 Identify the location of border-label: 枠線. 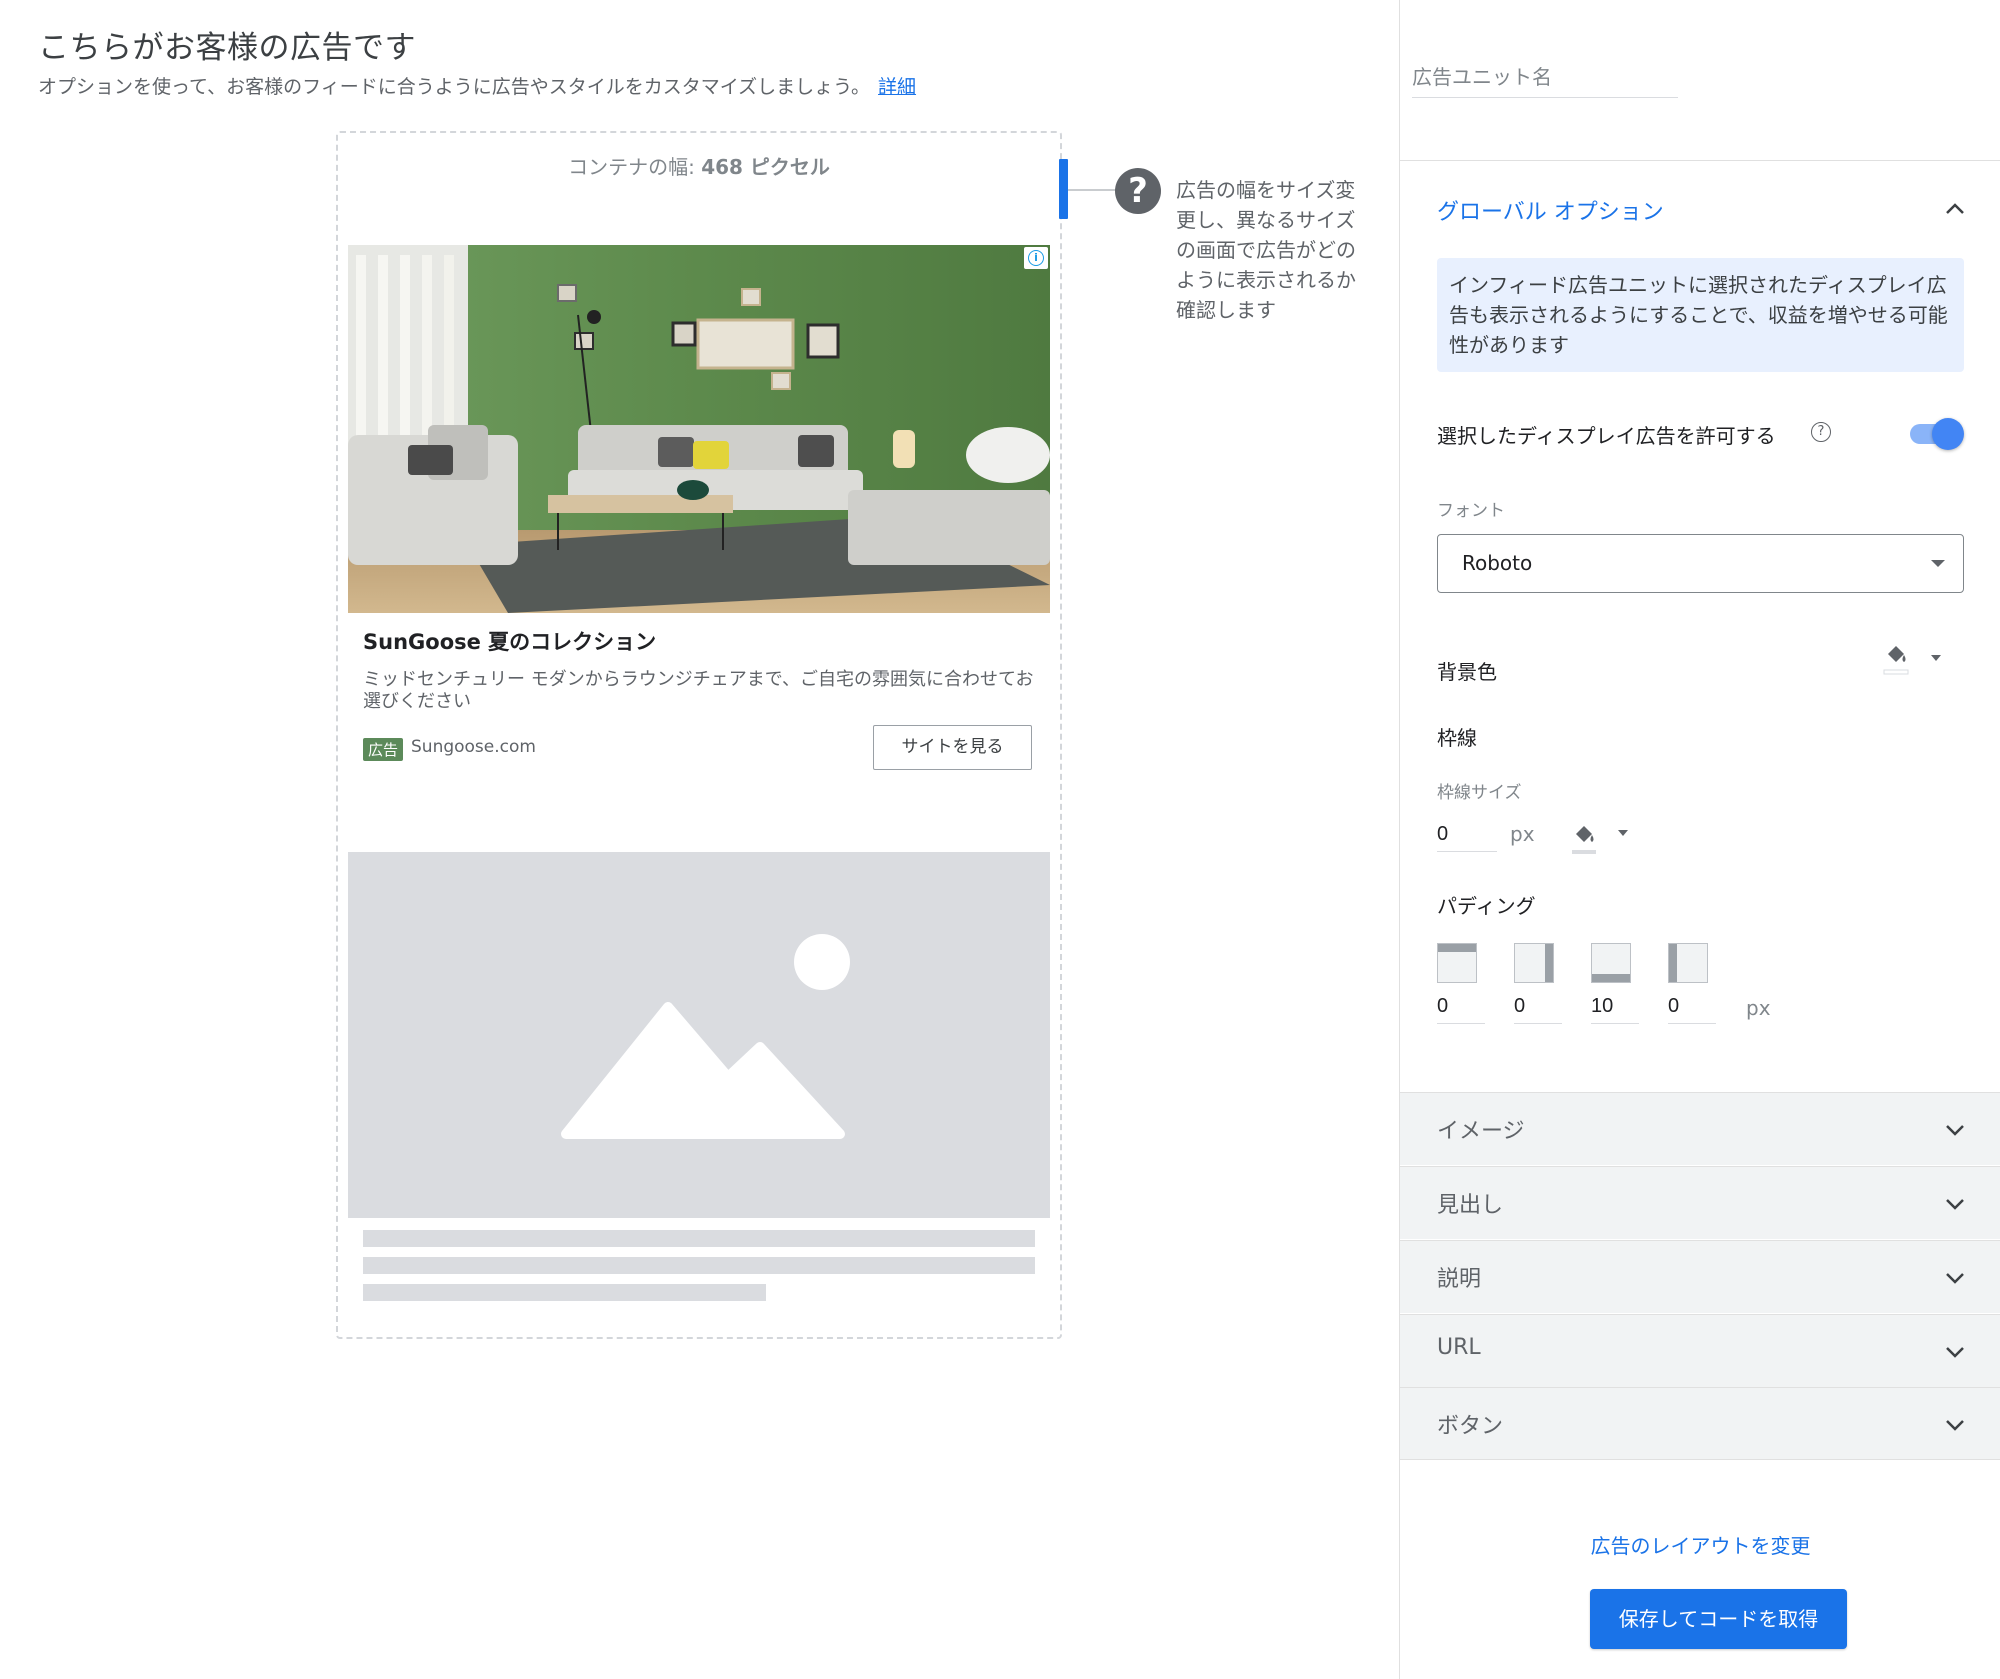
(1457, 738).